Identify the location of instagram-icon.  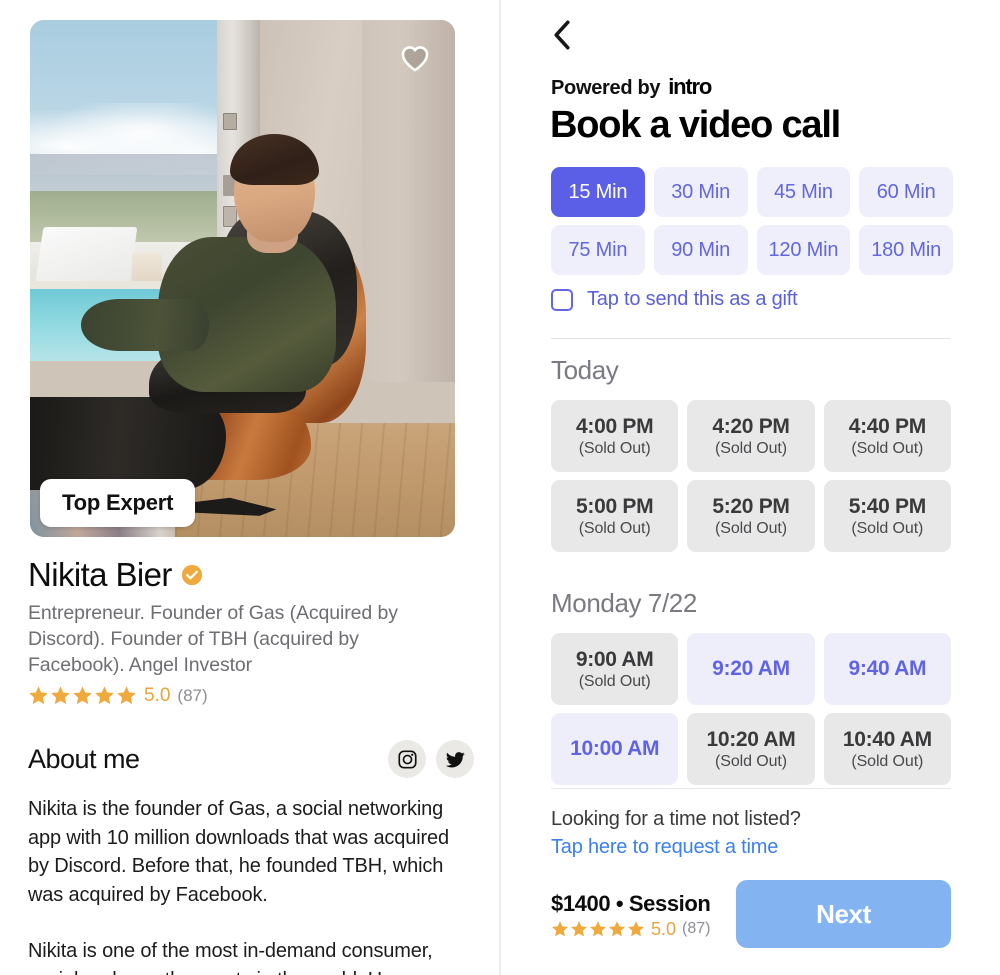
(407, 759).